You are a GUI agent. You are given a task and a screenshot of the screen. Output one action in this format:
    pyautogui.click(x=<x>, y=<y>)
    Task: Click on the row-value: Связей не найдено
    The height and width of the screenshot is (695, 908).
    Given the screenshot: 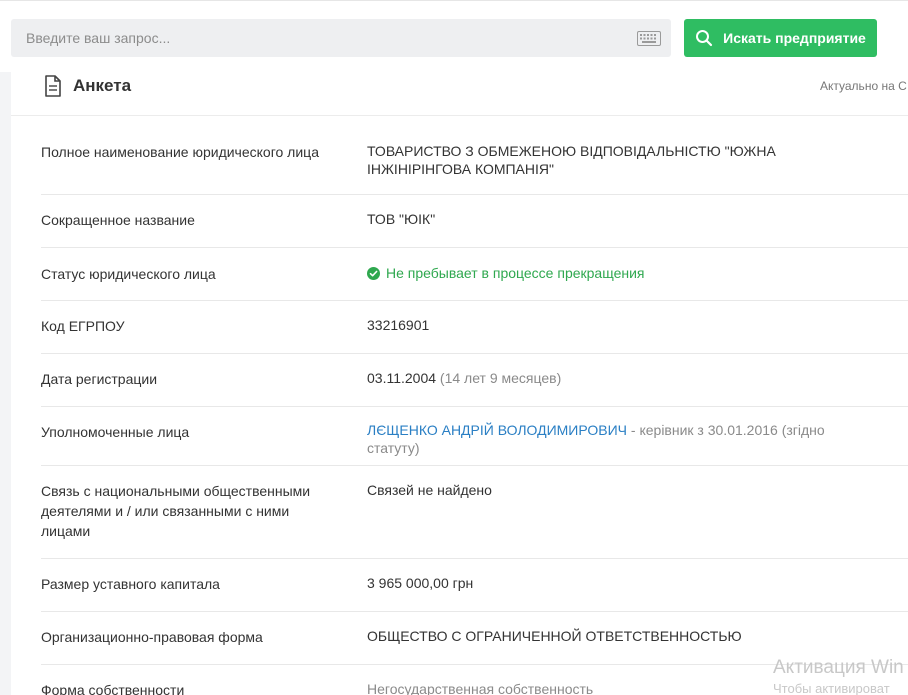 What is the action you would take?
    pyautogui.click(x=429, y=490)
    